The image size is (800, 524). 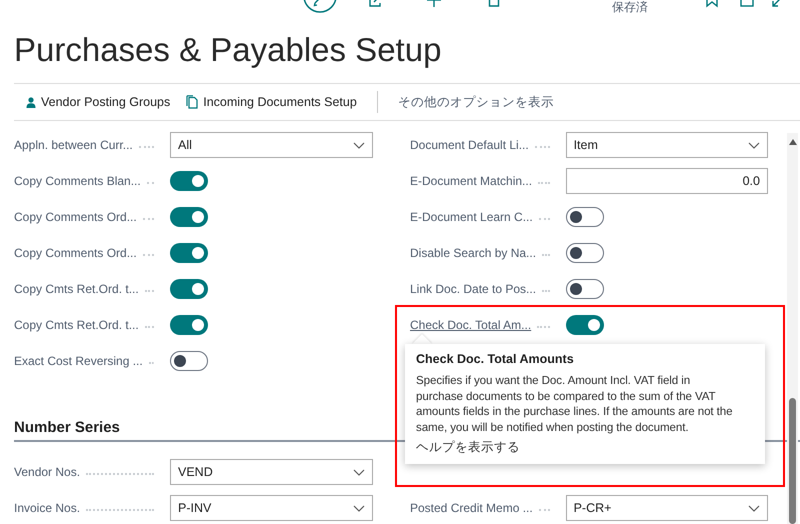 I want to click on dropdown-field: P-CR+, so click(x=667, y=508).